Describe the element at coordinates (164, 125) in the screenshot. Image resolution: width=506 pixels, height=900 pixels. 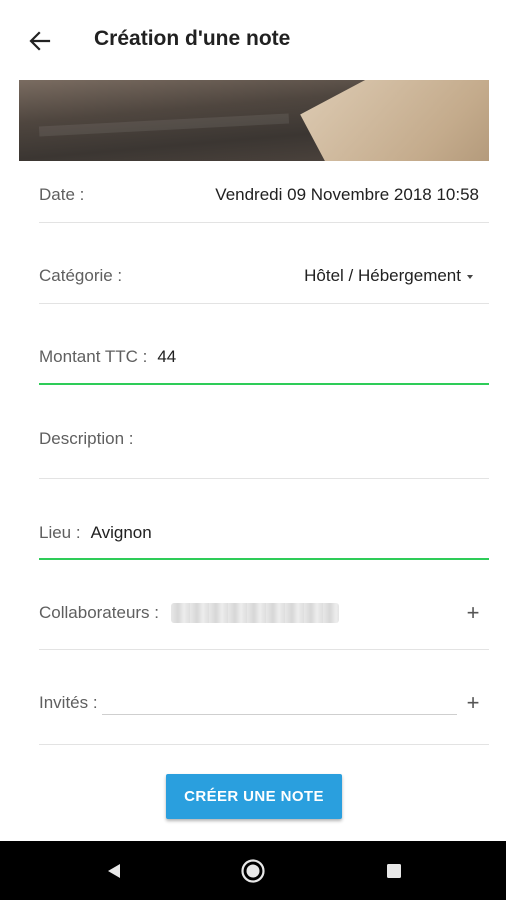
I see `floor-texture` at that location.